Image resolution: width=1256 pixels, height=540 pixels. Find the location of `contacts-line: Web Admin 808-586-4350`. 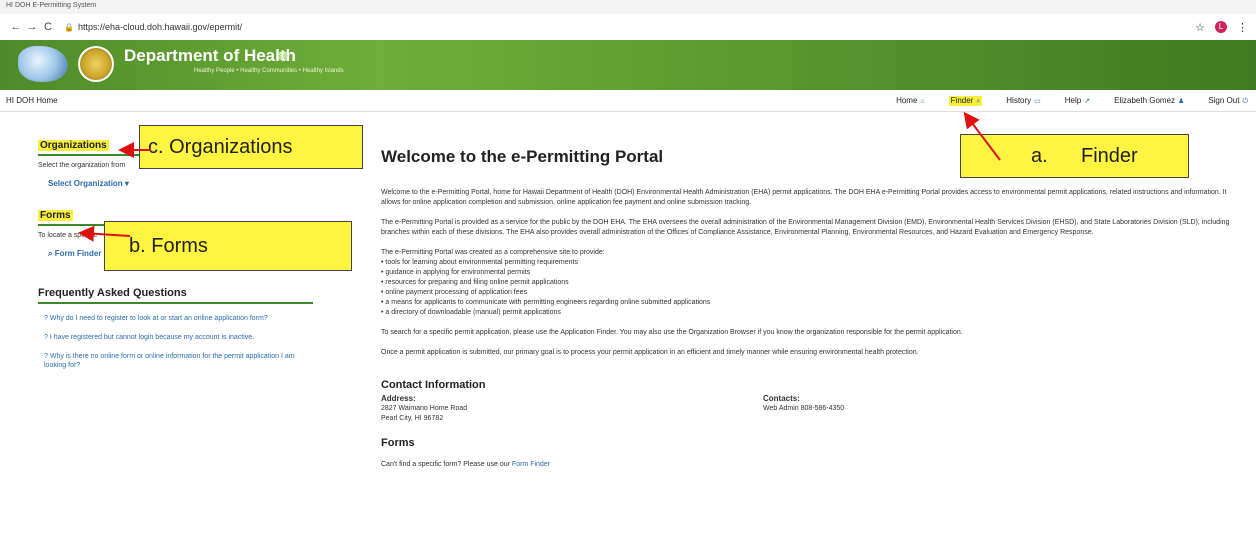

contacts-line: Web Admin 808-586-4350 is located at coordinates (804, 408).